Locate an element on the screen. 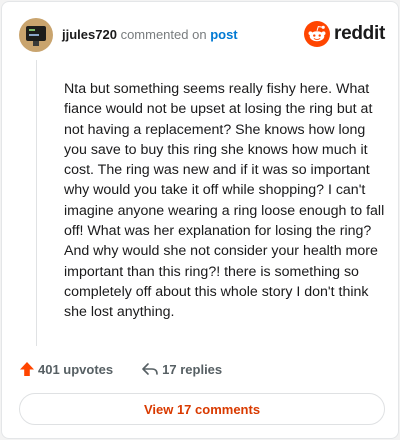 The width and height of the screenshot is (400, 440). comment-header: jjules720 commented on post reddit is located at coordinates (202, 35).